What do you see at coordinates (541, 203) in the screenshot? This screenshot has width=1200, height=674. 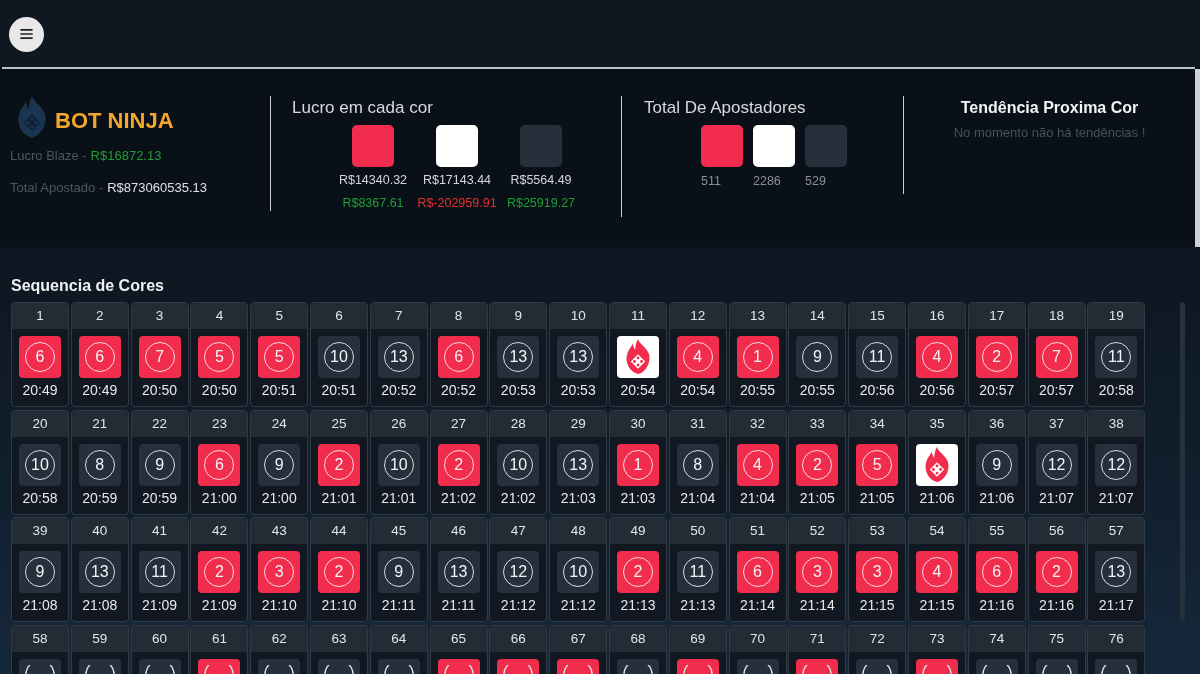 I see `color-profit: R$25919.27` at bounding box center [541, 203].